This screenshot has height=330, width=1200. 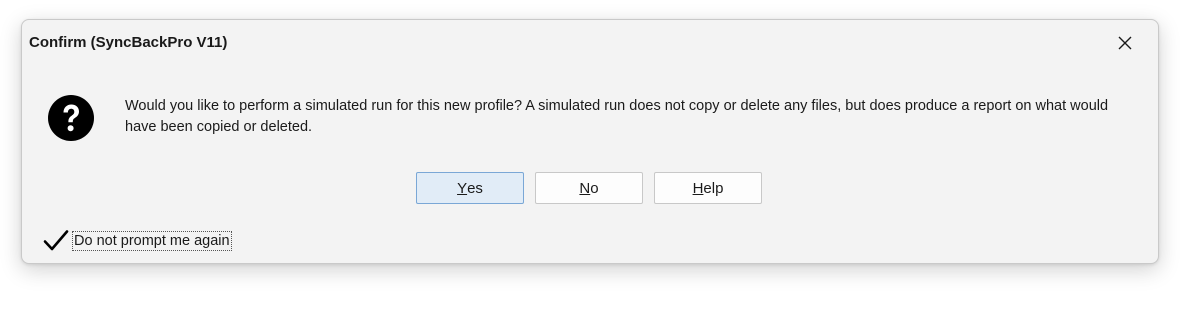 What do you see at coordinates (698, 188) in the screenshot?
I see `help-button-mnemonic: H` at bounding box center [698, 188].